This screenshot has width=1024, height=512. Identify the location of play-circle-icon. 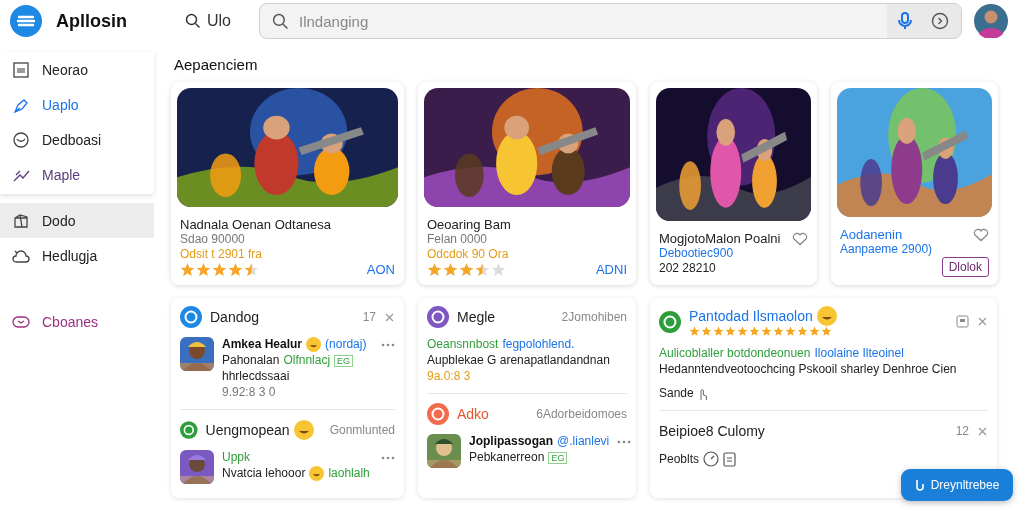
(940, 21).